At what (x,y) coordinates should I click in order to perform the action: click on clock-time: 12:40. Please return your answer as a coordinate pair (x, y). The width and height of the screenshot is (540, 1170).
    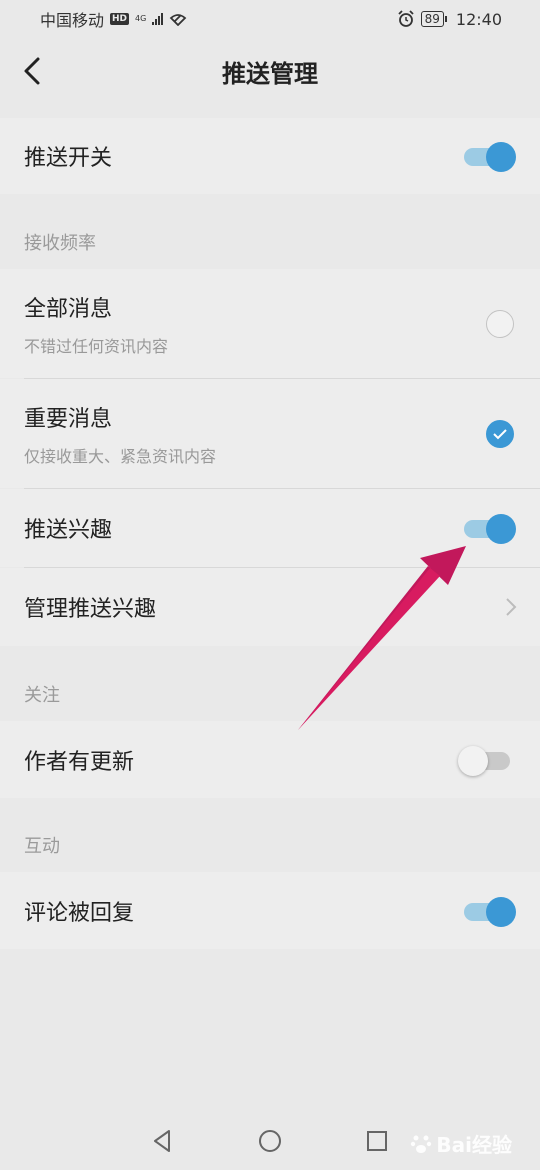
    Looking at the image, I should click on (478, 19).